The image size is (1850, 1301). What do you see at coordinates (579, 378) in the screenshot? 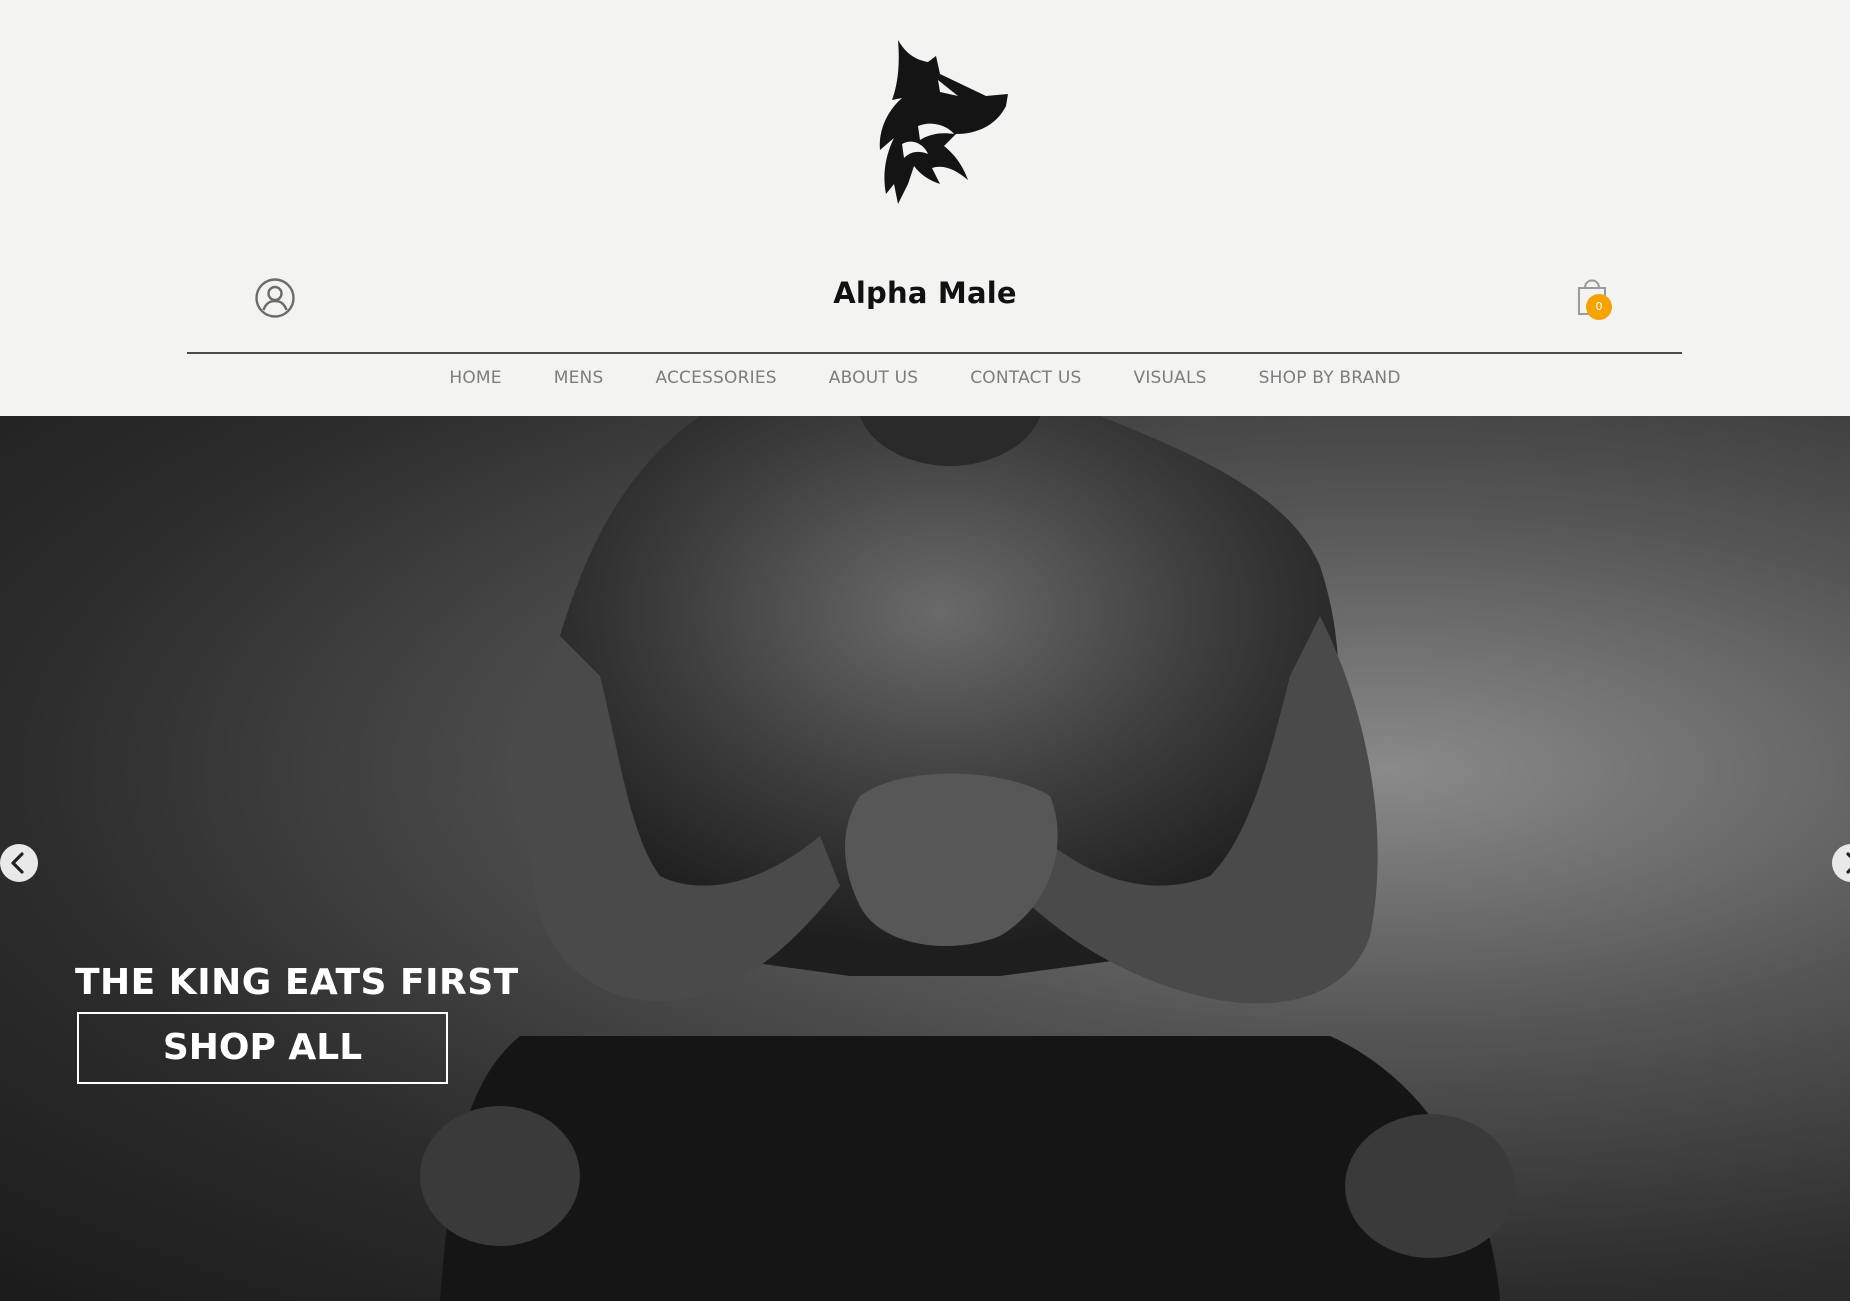
I see `nav-item-mens: MENS` at bounding box center [579, 378].